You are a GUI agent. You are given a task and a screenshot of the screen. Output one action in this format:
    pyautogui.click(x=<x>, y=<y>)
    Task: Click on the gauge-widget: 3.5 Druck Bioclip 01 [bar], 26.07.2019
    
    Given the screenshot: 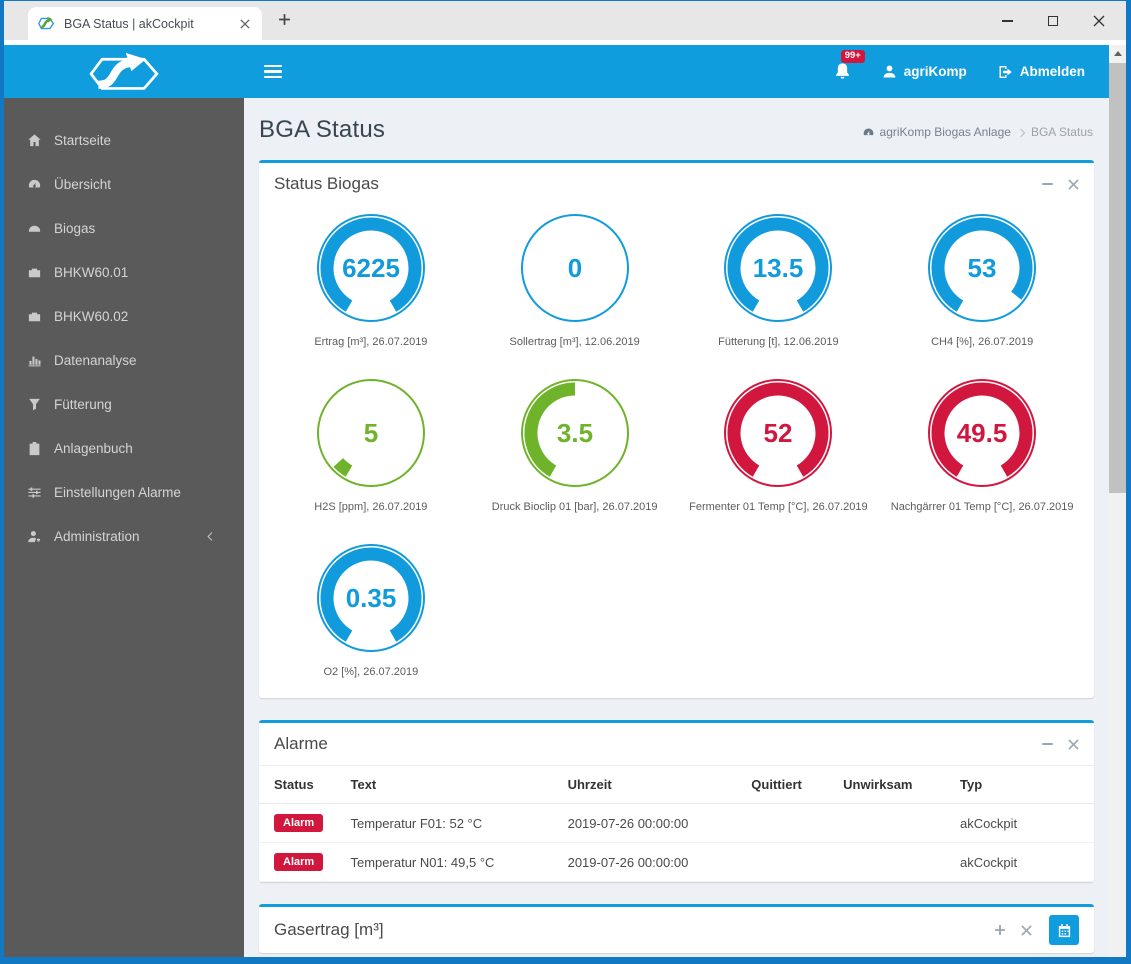 What is the action you would take?
    pyautogui.click(x=575, y=445)
    